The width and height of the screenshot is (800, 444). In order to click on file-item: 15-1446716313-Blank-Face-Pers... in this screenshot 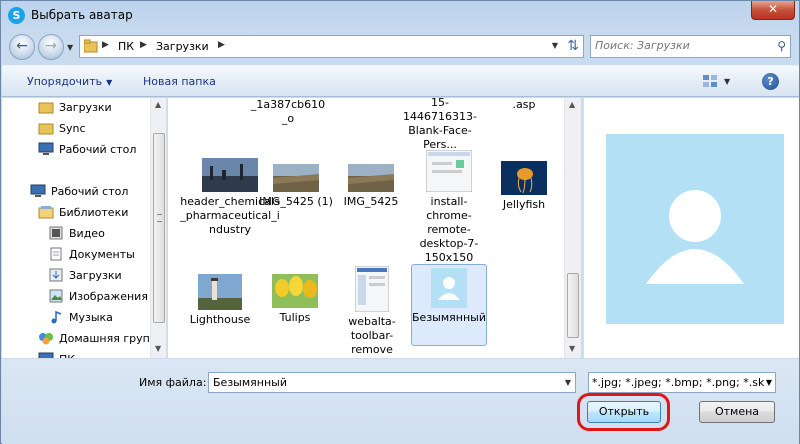, I will do `click(440, 125)`.